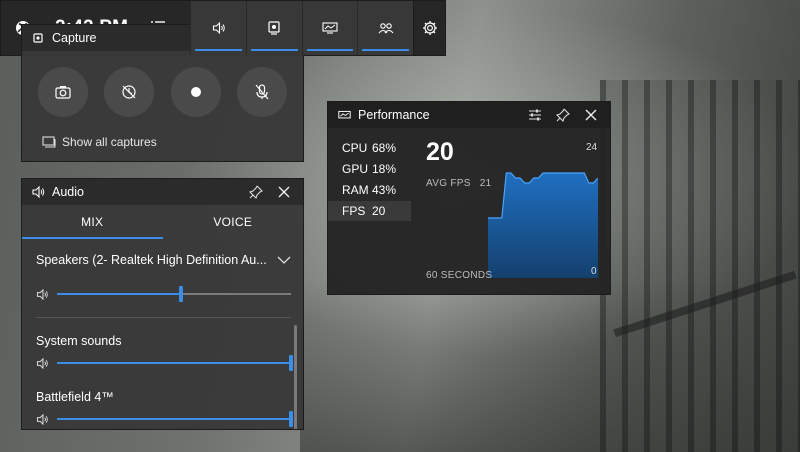  What do you see at coordinates (295, 377) in the screenshot?
I see `audio-scrollbar` at bounding box center [295, 377].